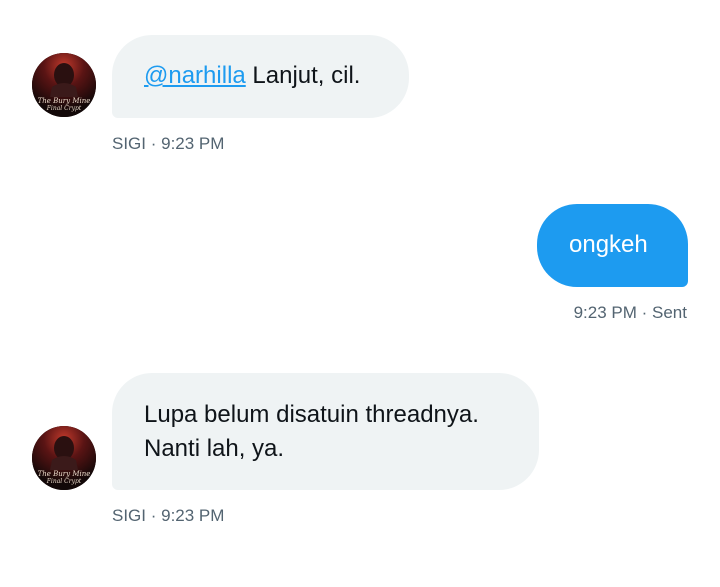 Image resolution: width=720 pixels, height=587 pixels. I want to click on message-text-line: Lupa belum disatuin threadnya., so click(311, 414).